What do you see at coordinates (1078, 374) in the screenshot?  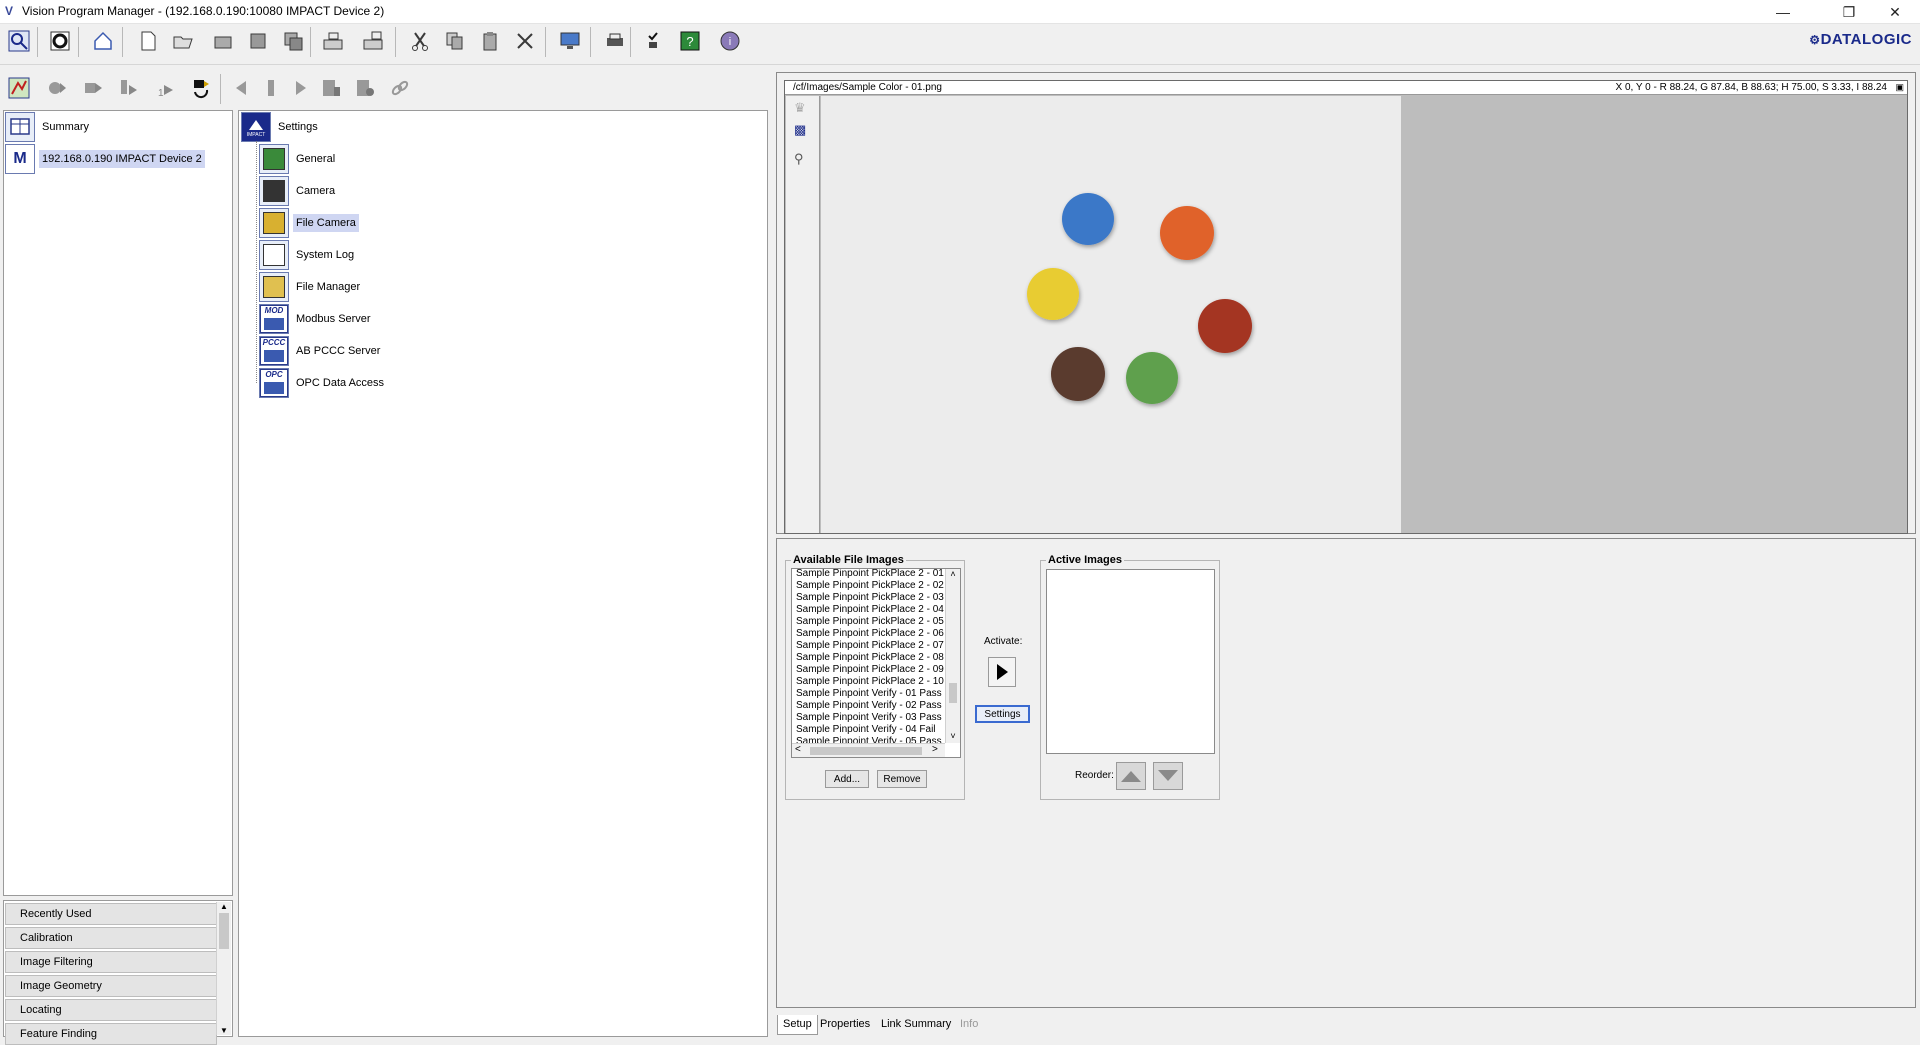 I see `brown-disc` at bounding box center [1078, 374].